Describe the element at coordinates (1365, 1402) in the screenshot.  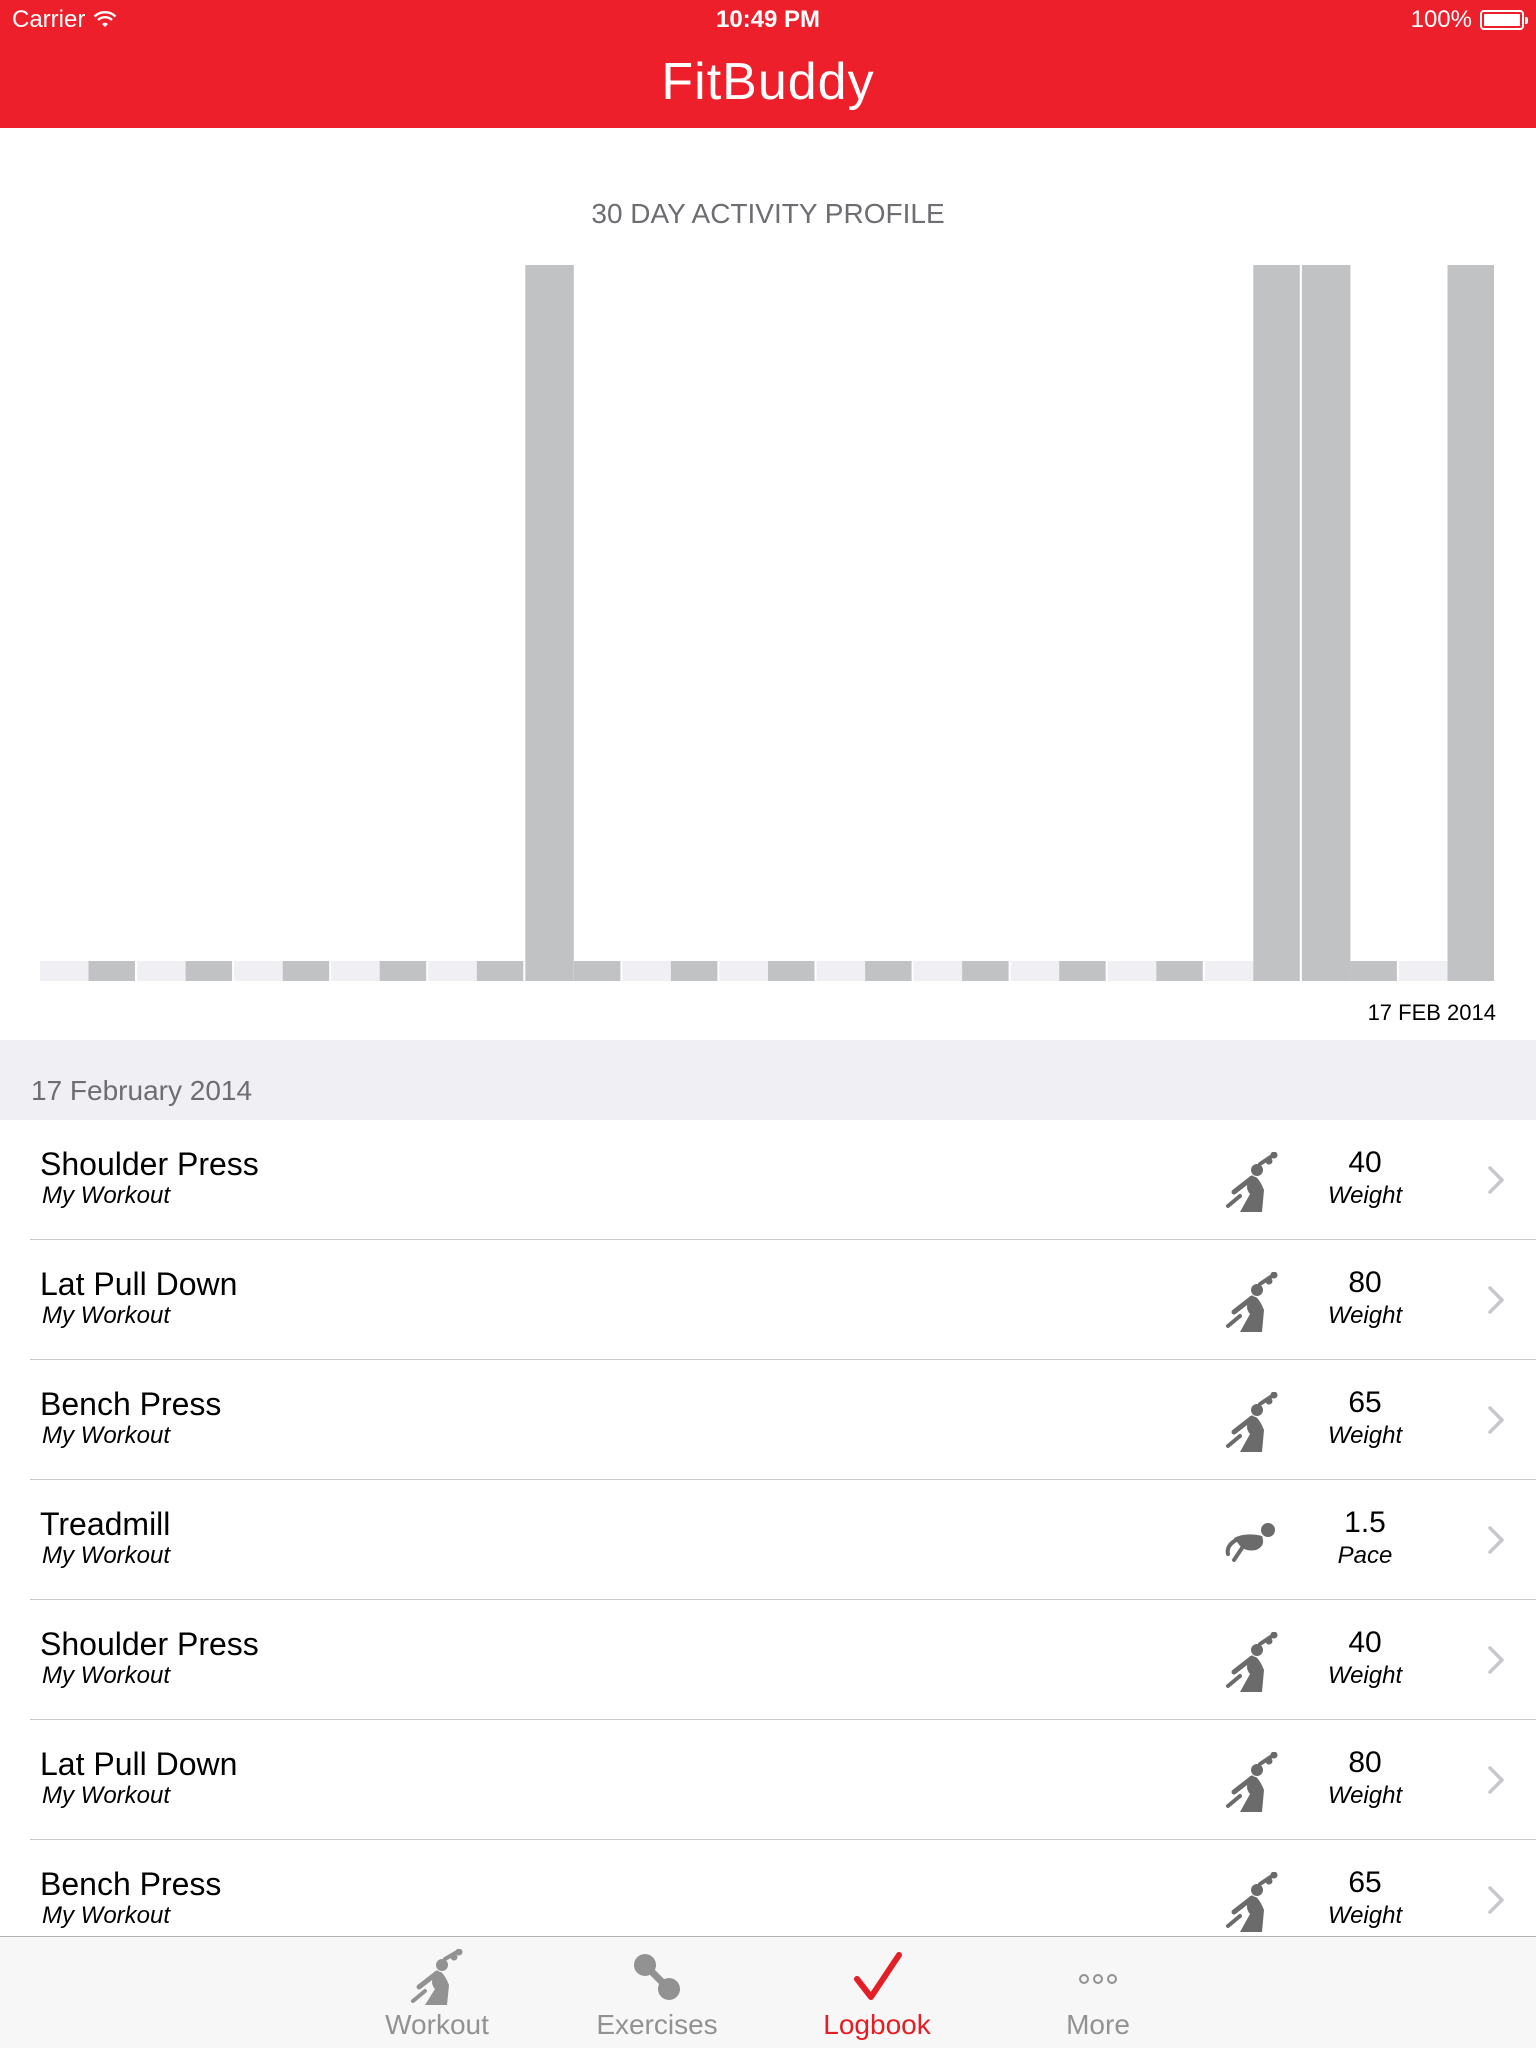
I see `entry-value: 65` at that location.